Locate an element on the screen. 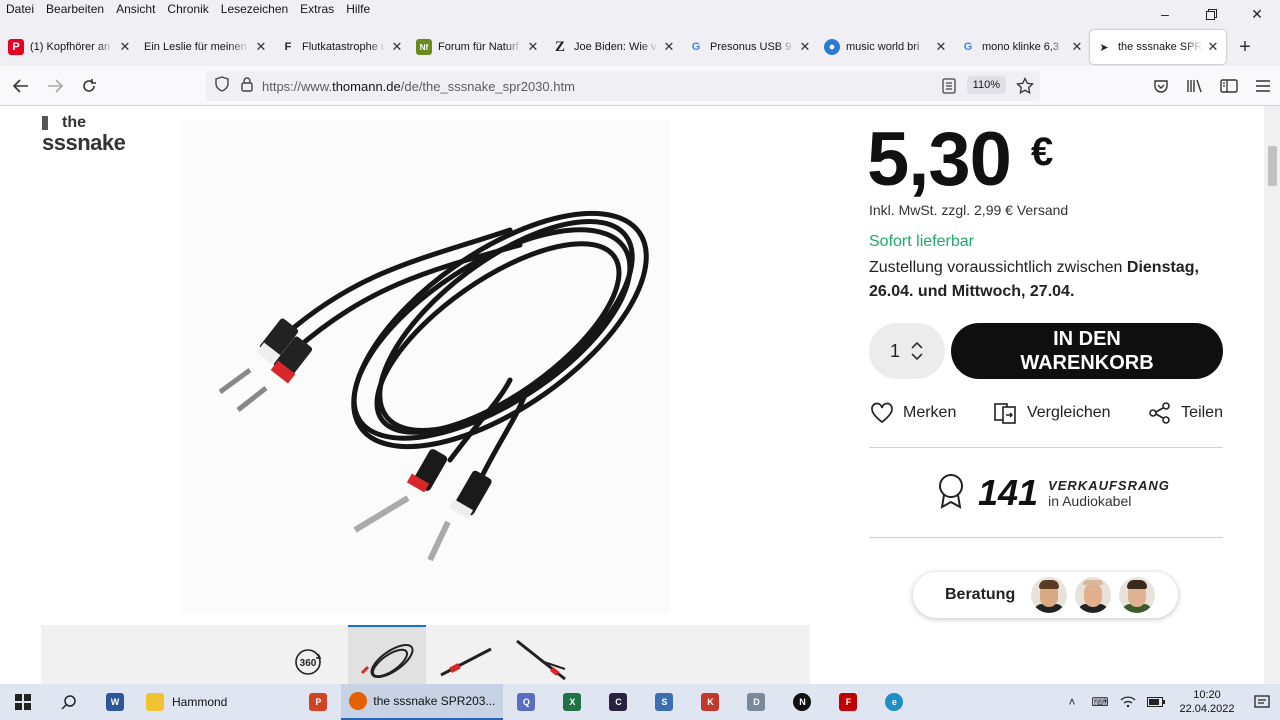 The width and height of the screenshot is (1280, 720). lock-icon is located at coordinates (247, 86).